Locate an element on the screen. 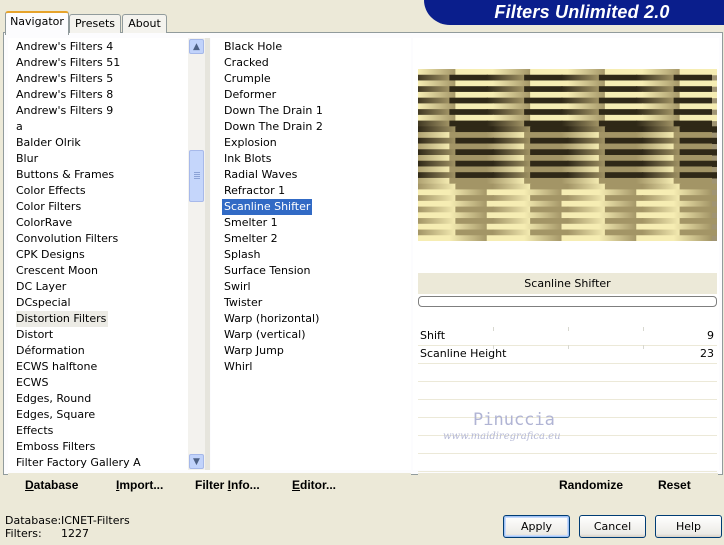  category-item: Andrew's Filters 5 is located at coordinates (65, 79).